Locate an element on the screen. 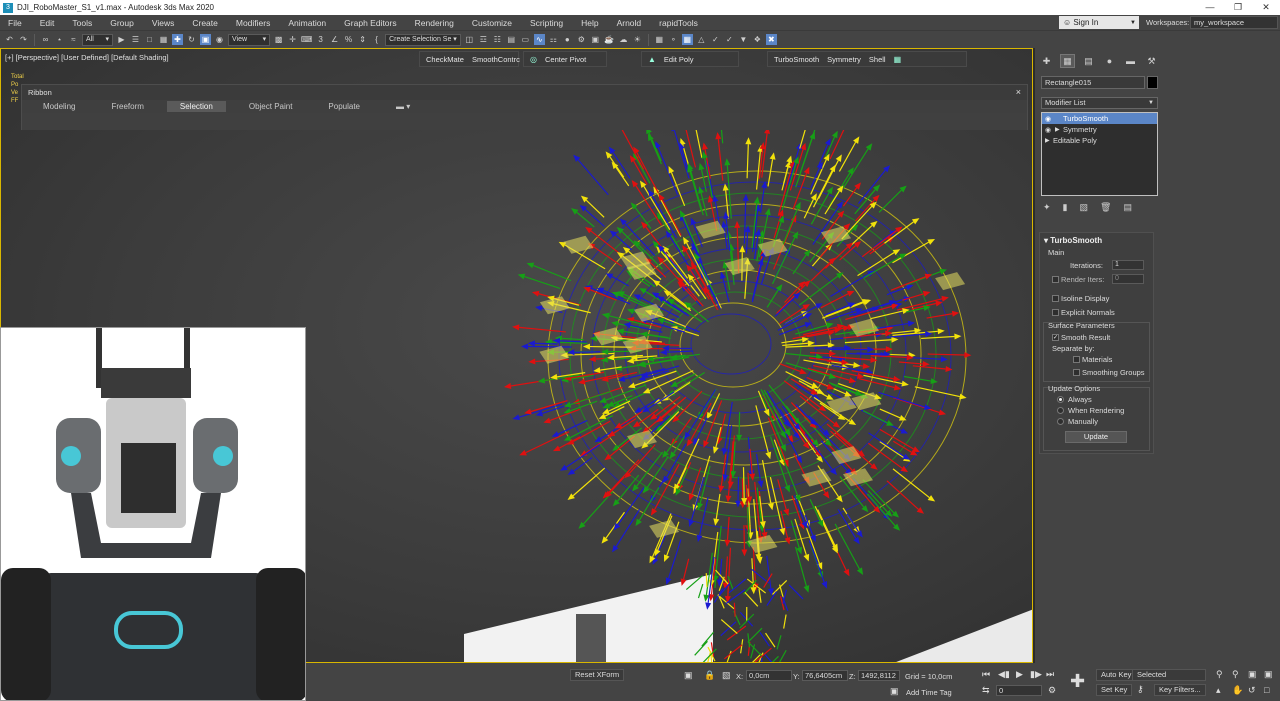 This screenshot has width=1280, height=701. center-pivot-button: Center Pivot is located at coordinates (565, 59).